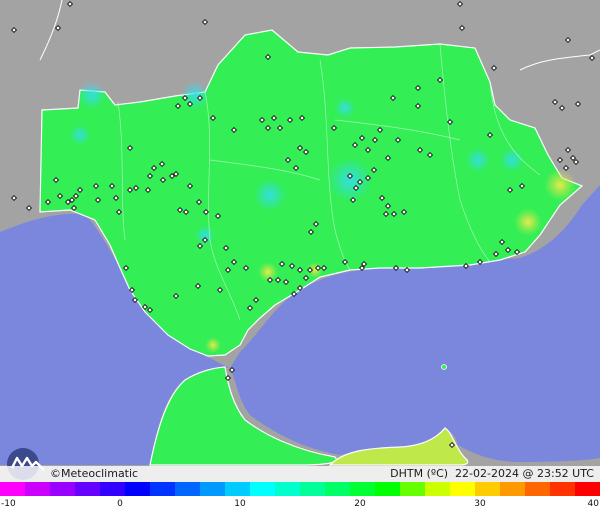  What do you see at coordinates (528, 473) in the screenshot?
I see `at-symbol: @` at bounding box center [528, 473].